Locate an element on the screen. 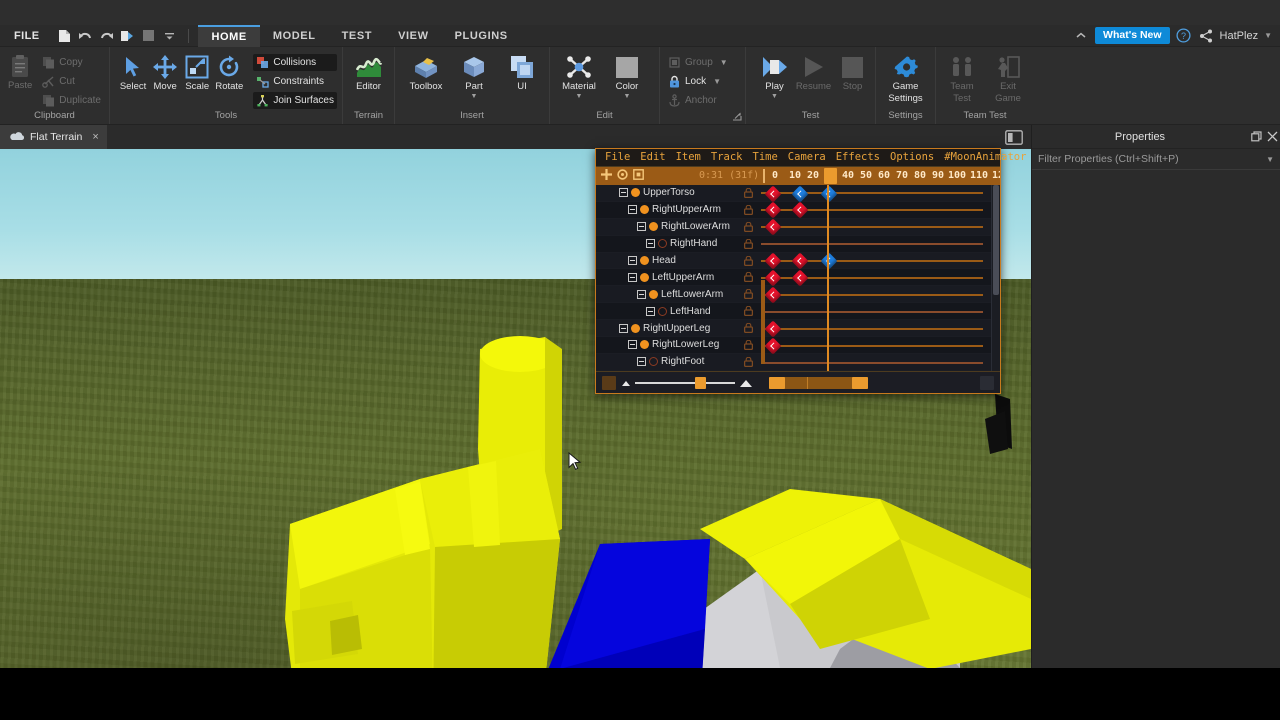 The image size is (1280, 720). share-icon is located at coordinates (1206, 36).